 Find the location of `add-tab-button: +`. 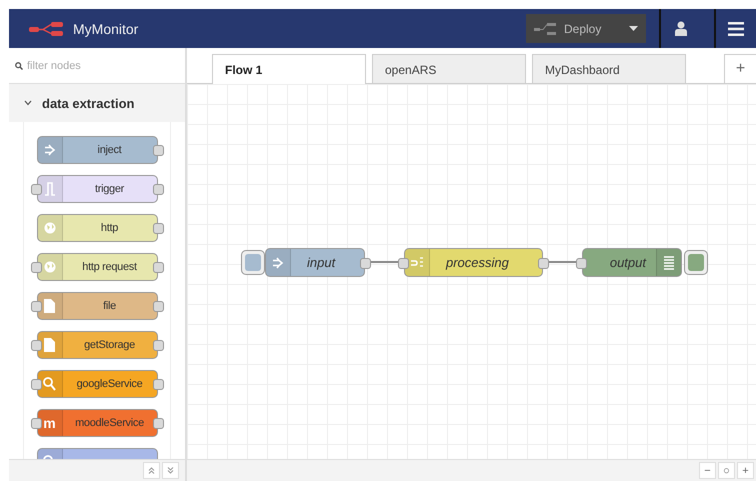

add-tab-button: + is located at coordinates (740, 68).